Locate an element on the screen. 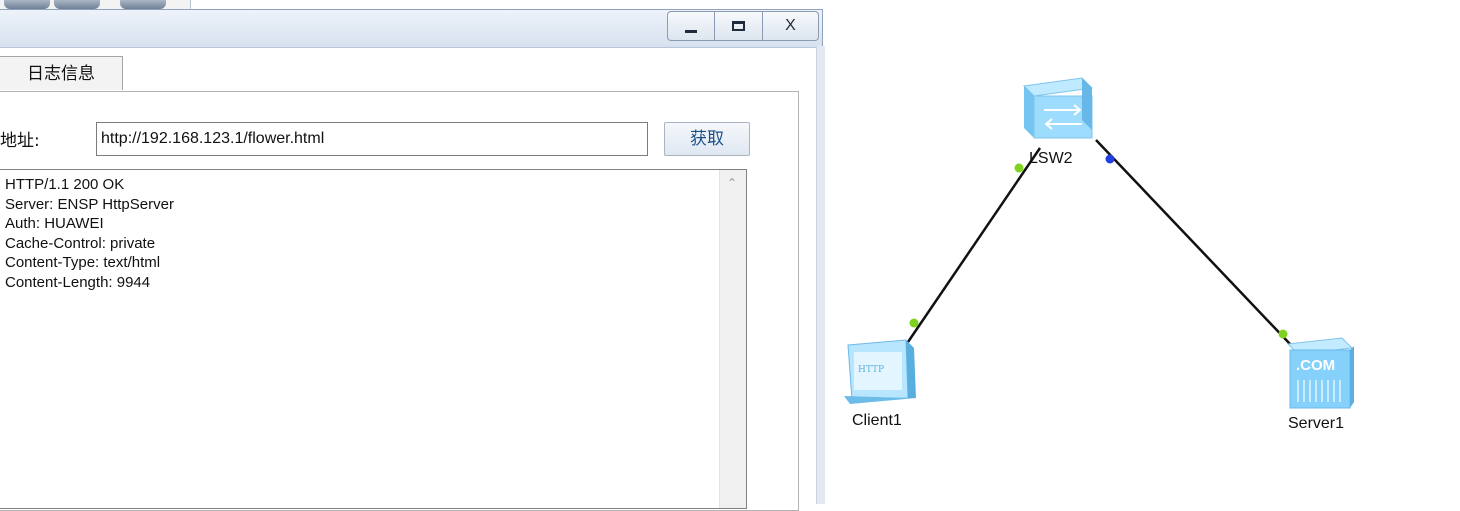  link-client-switch is located at coordinates (974, 245).